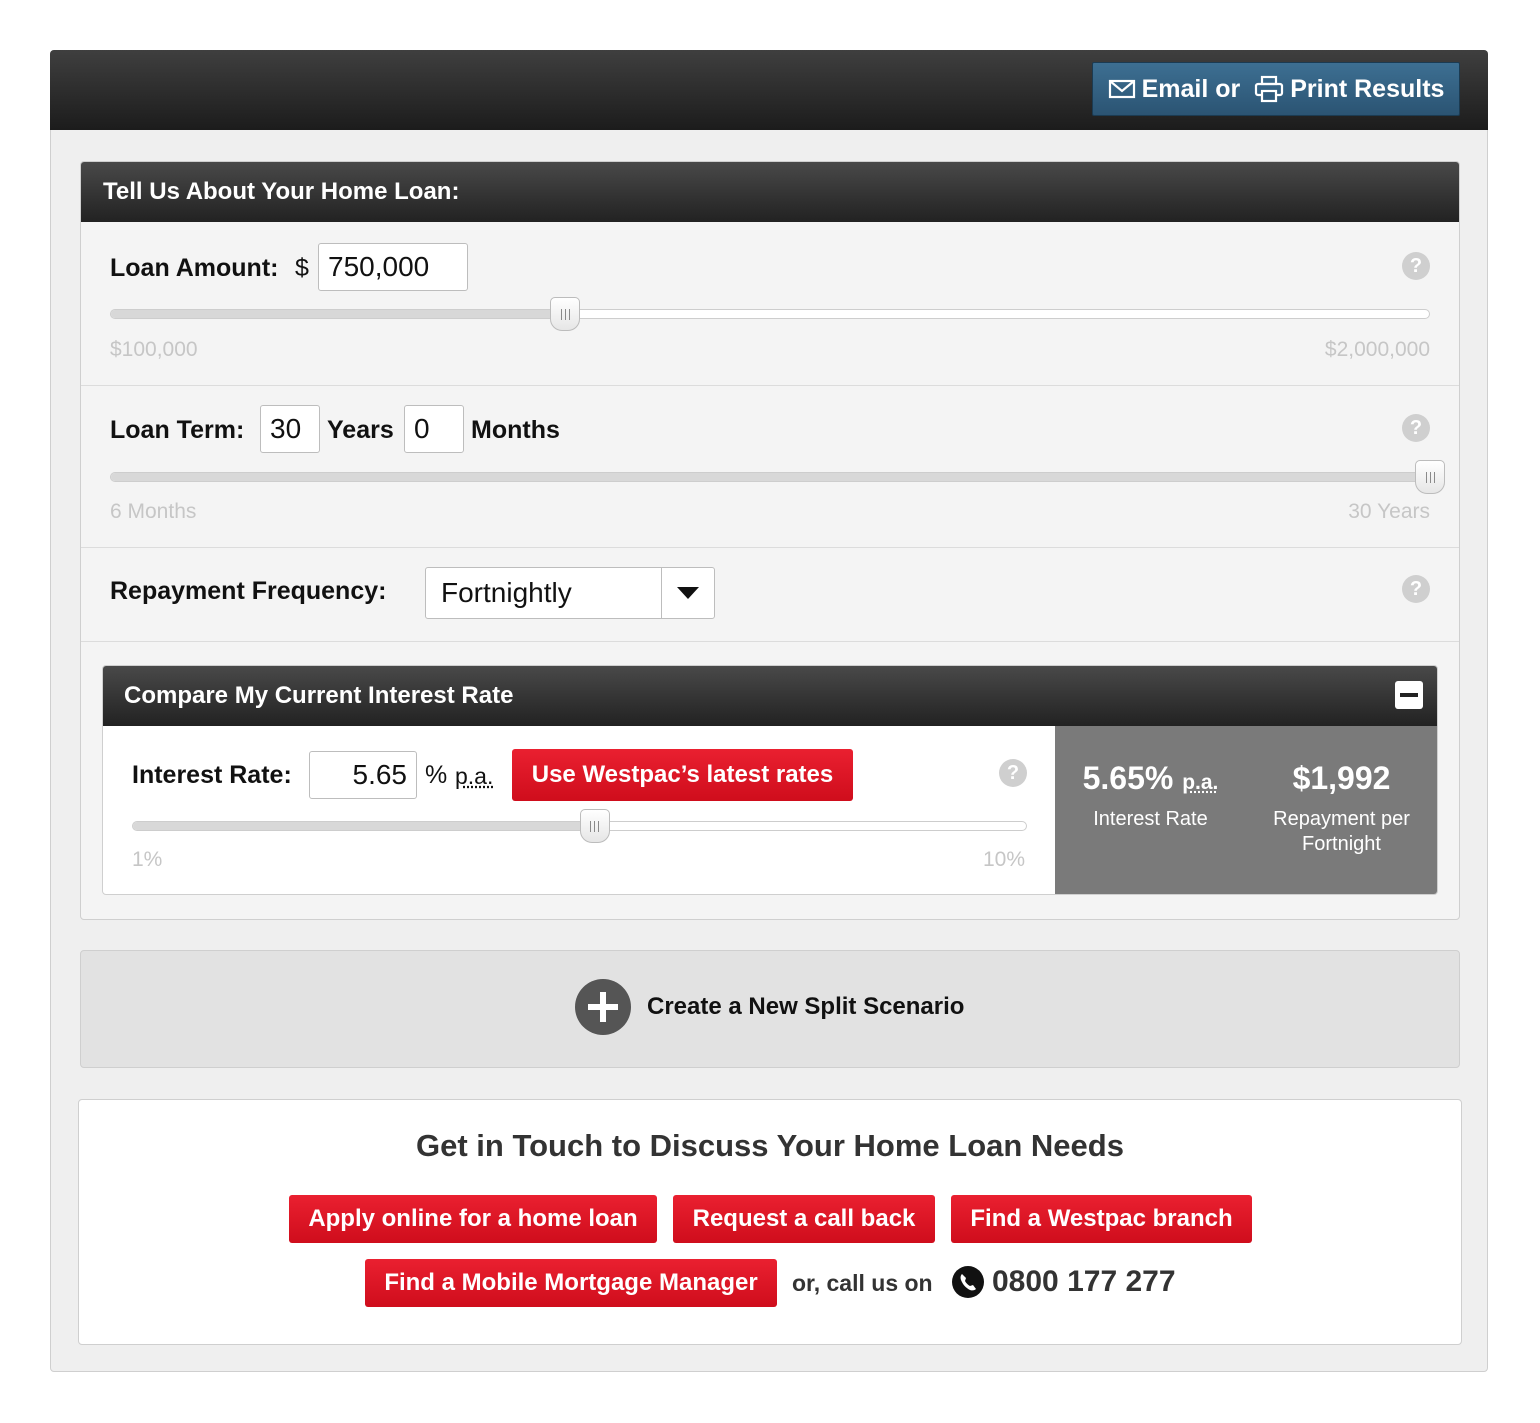 The image size is (1540, 1423). I want to click on request-call-back-button: Request a call back, so click(804, 1219).